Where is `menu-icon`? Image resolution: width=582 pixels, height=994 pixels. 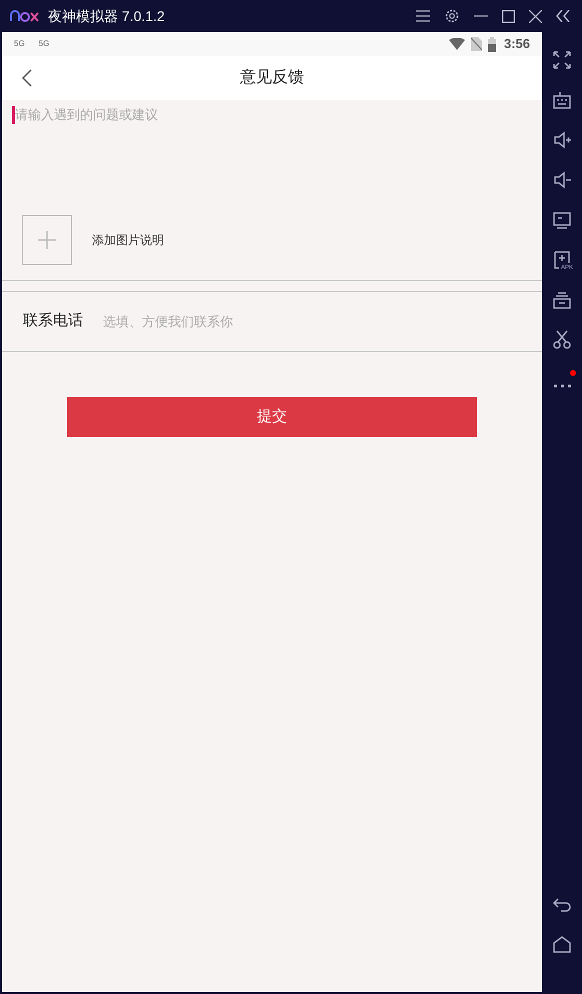
menu-icon is located at coordinates (423, 16).